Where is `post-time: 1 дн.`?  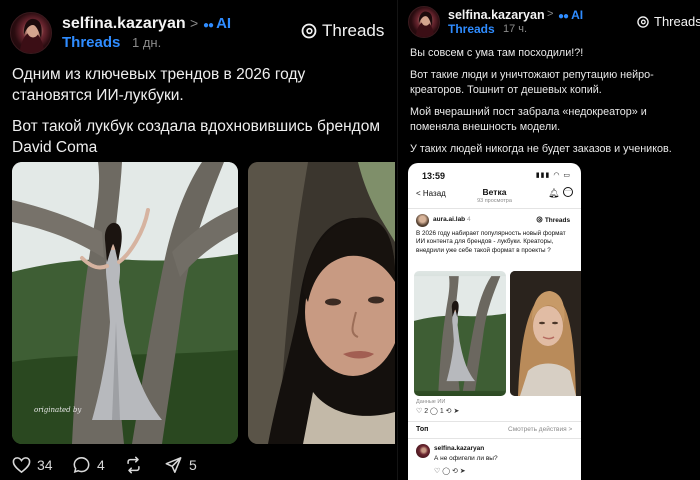
post-time: 1 дн. is located at coordinates (147, 42).